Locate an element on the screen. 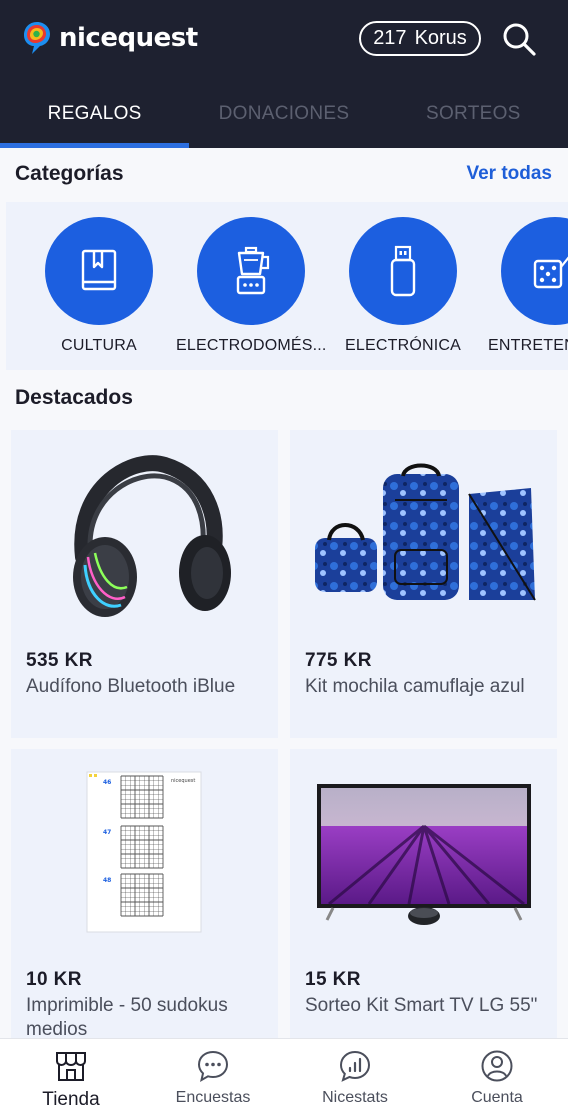 The width and height of the screenshot is (568, 1120). product-price: 10 KR is located at coordinates (54, 979).